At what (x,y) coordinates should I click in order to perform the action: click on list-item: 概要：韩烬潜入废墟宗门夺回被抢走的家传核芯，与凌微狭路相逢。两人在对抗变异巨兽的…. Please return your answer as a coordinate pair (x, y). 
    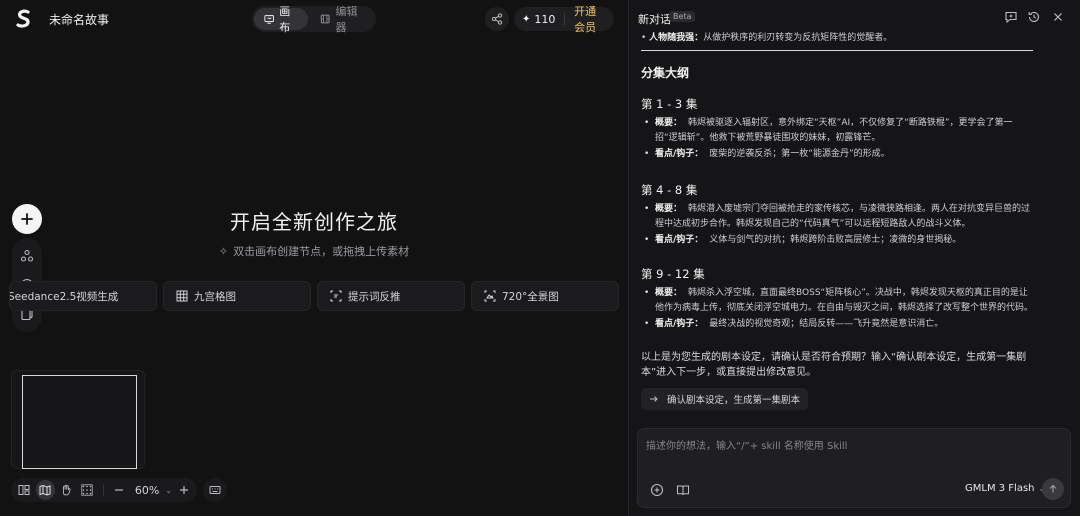
    Looking at the image, I should click on (837, 217).